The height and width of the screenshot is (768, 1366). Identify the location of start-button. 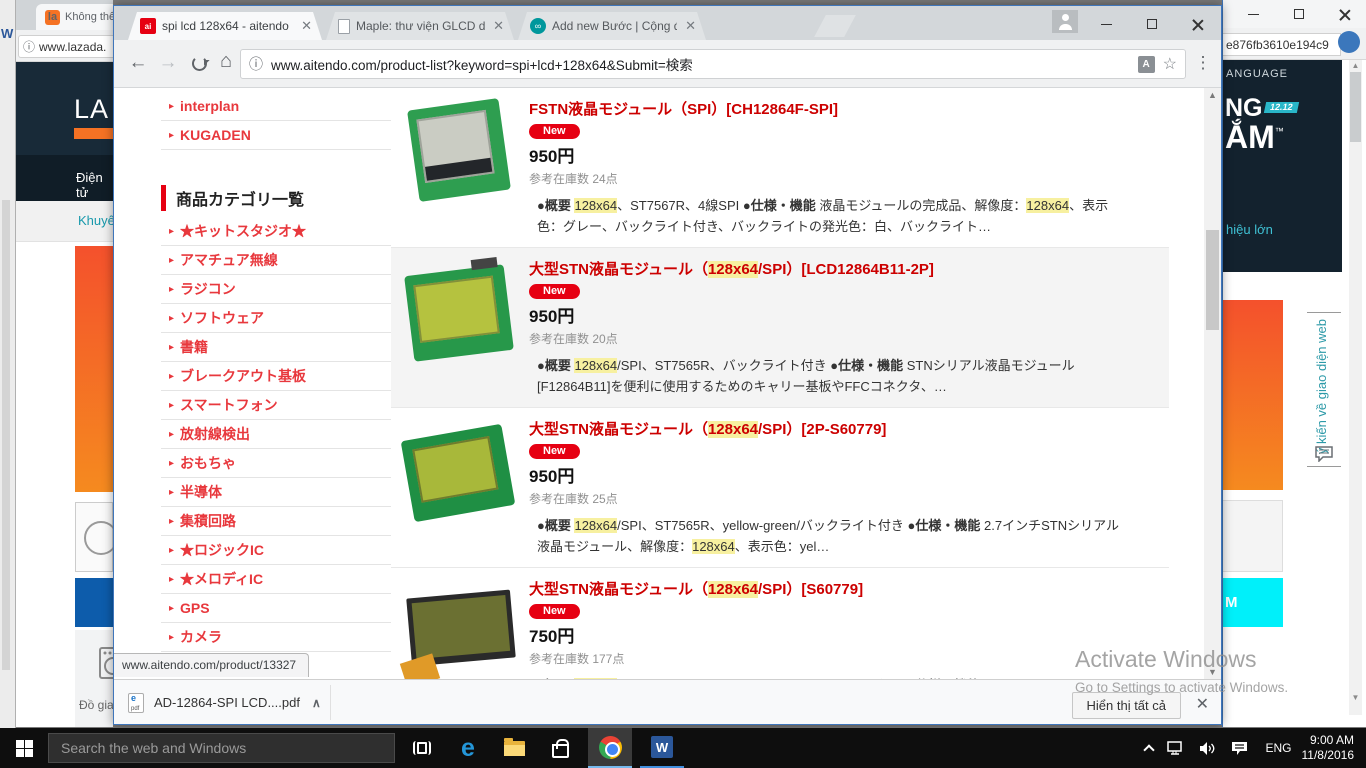
(24, 748).